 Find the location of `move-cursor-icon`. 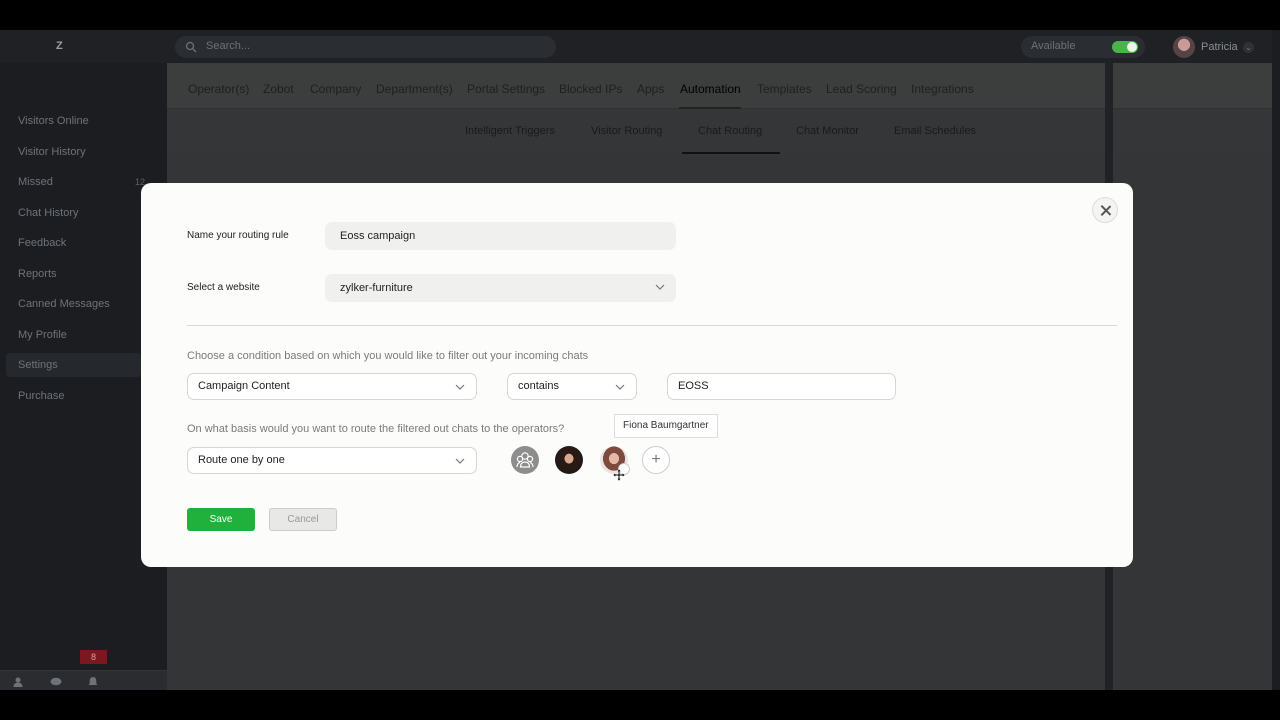

move-cursor-icon is located at coordinates (619, 475).